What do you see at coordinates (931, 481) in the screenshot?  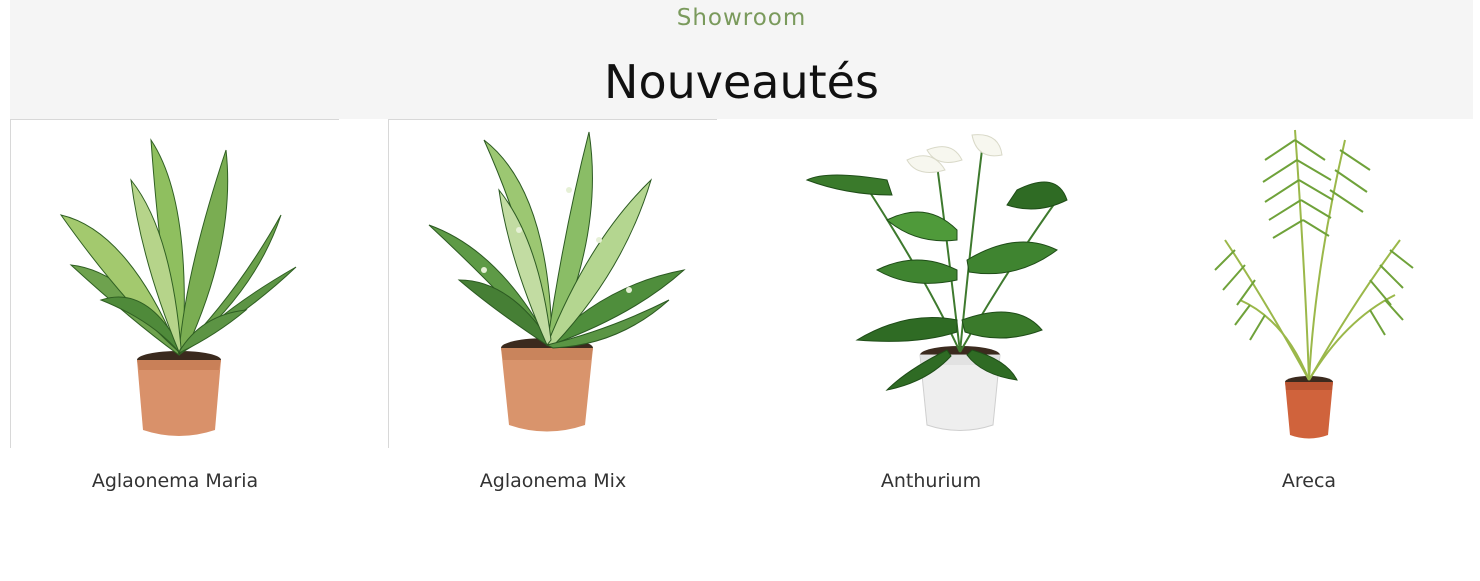 I see `product-name: Anthurium` at bounding box center [931, 481].